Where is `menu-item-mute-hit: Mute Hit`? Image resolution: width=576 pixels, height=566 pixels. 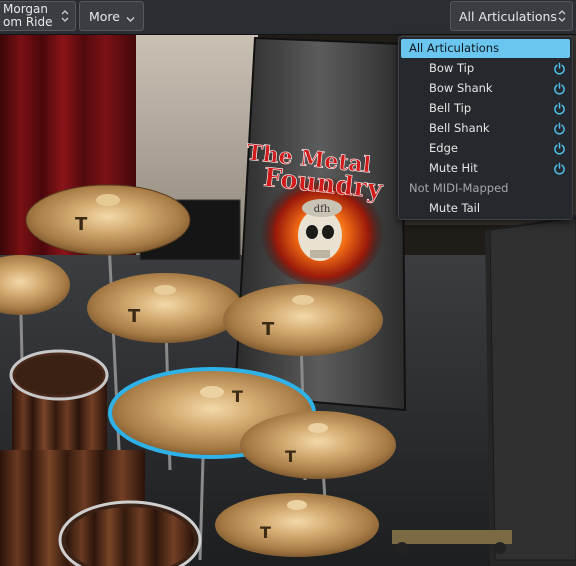 menu-item-mute-hit: Mute Hit is located at coordinates (485, 168).